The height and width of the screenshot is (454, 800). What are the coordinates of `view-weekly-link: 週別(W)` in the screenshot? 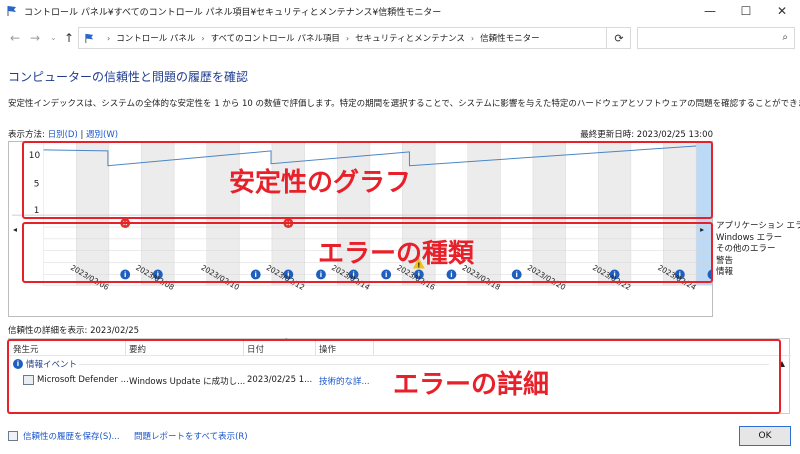 It's located at (102, 135).